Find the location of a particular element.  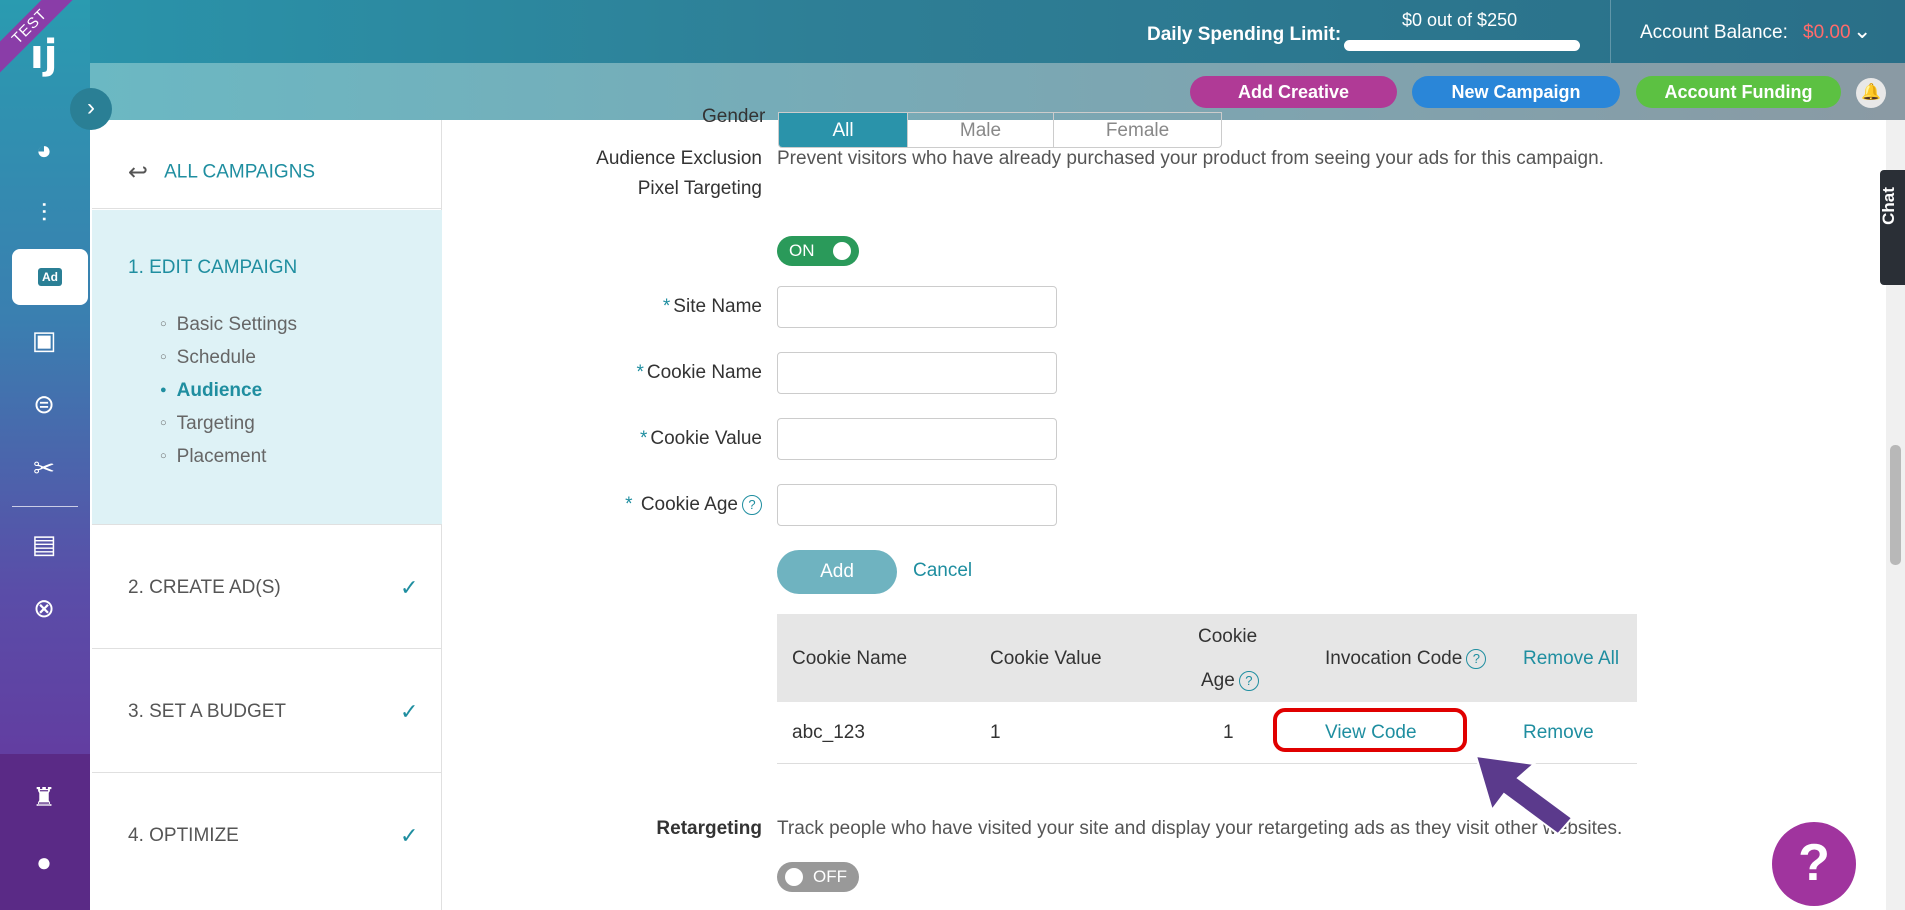

analytics-icon: ⫶ is located at coordinates (44, 214).